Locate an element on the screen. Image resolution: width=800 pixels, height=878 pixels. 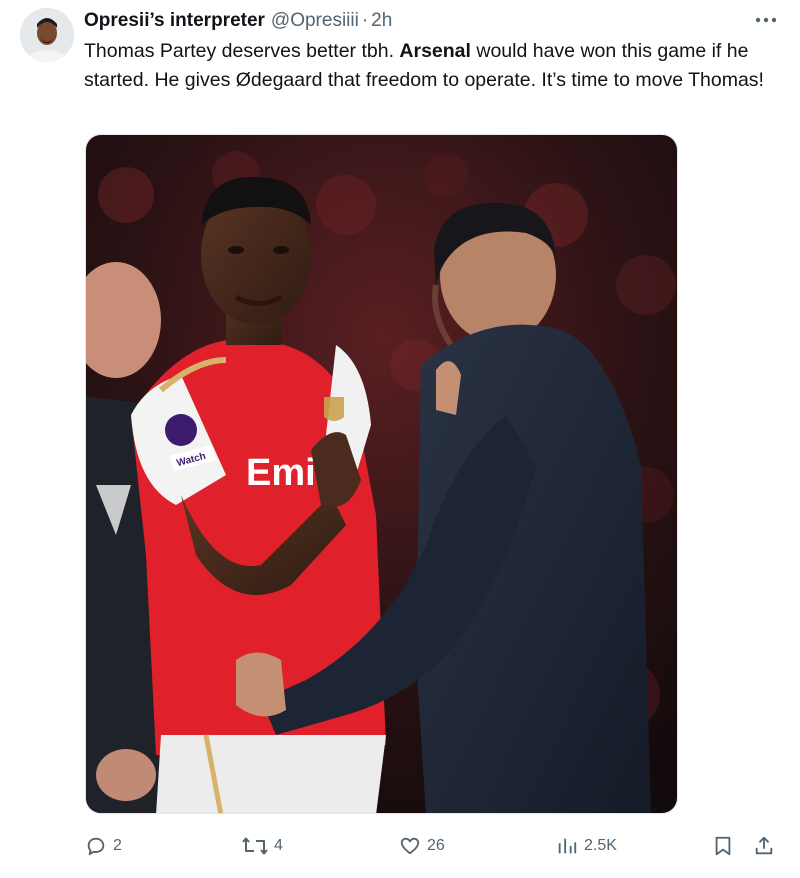
tweet-text-part1: Thomas Partey deserves better tbh. is located at coordinates (242, 51).